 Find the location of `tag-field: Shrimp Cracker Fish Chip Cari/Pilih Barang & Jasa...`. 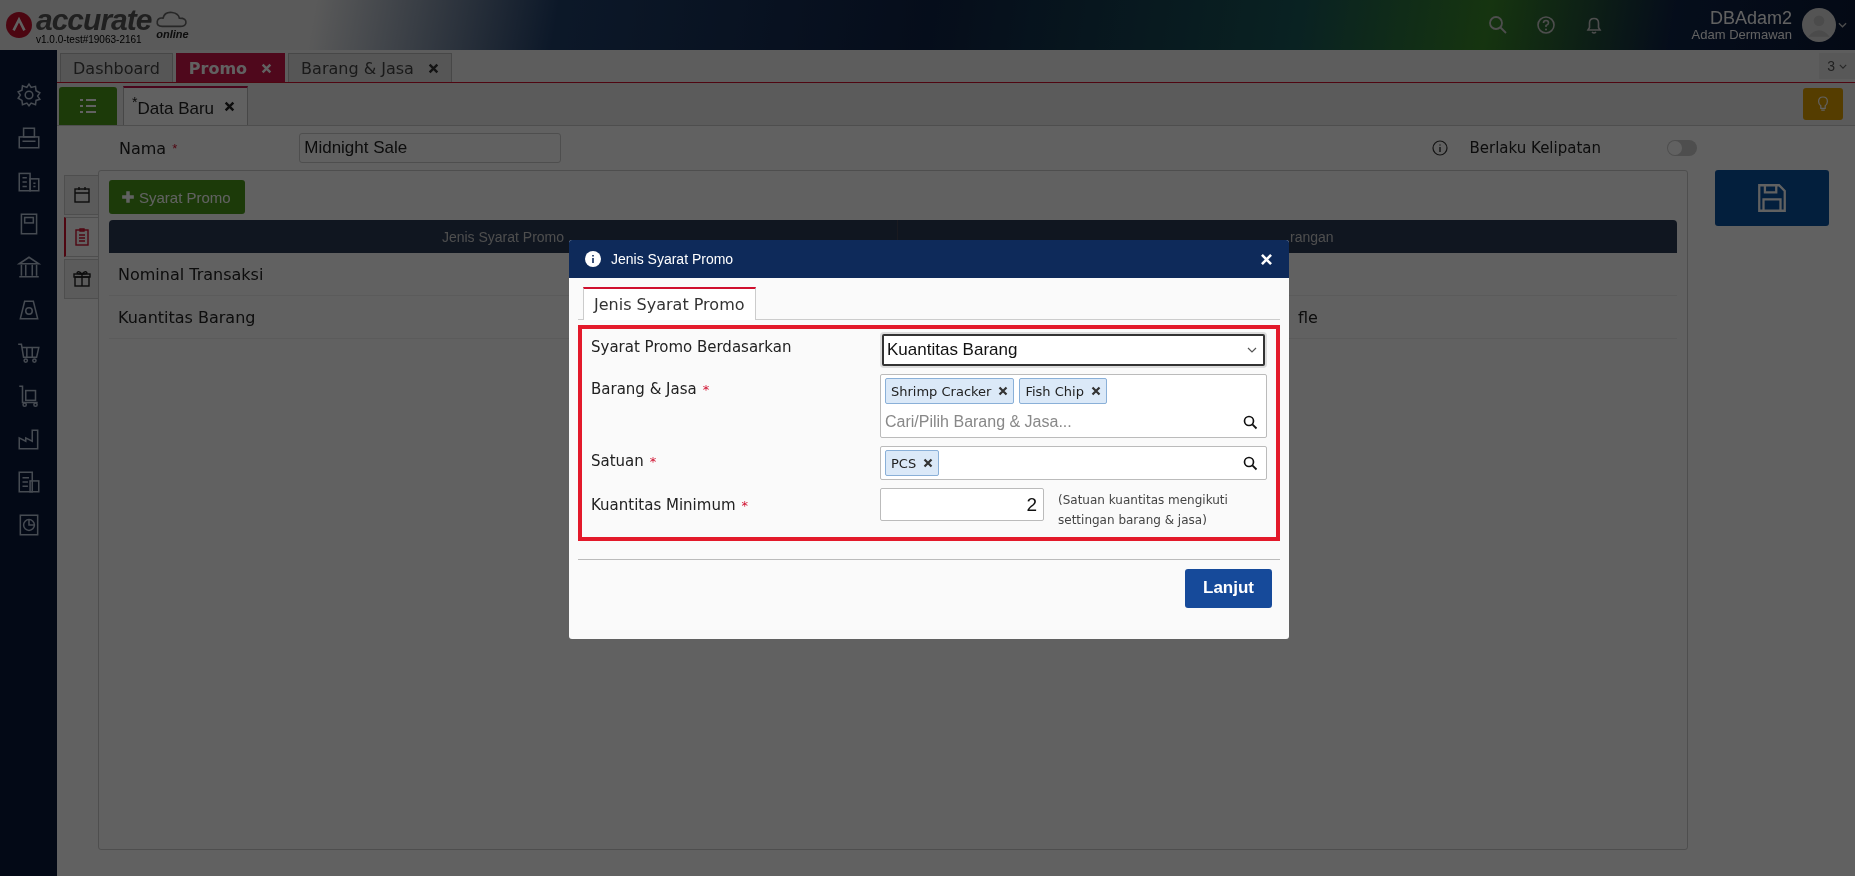

tag-field: Shrimp Cracker Fish Chip Cari/Pilih Barang & Jasa... is located at coordinates (1073, 406).